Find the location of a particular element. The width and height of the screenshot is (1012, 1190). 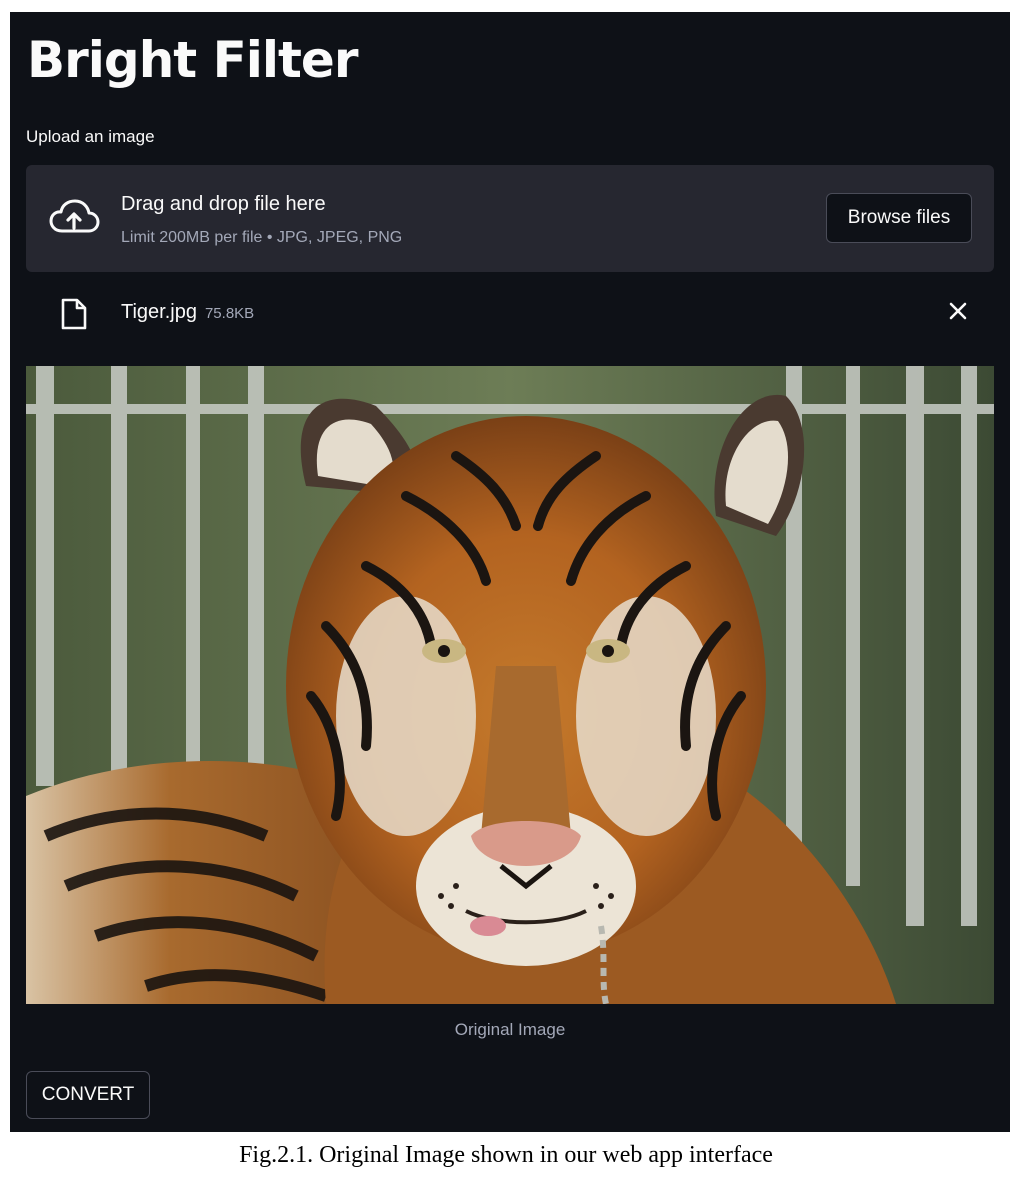

close-icon is located at coordinates (958, 313).